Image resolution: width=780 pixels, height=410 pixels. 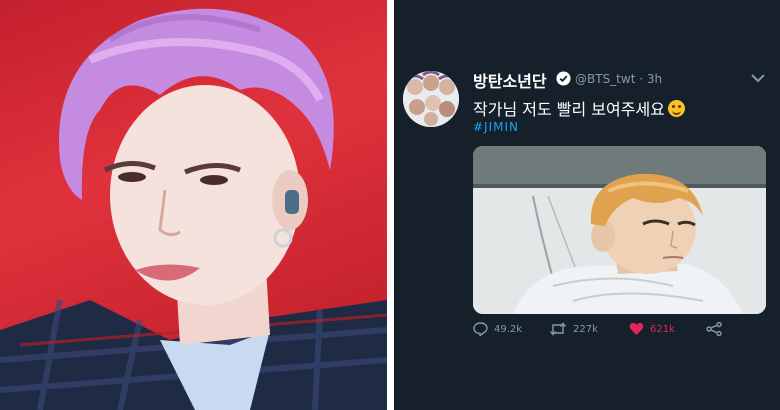 I want to click on tweet-text-body: 작가님 저도 빨리 보여주세요, so click(x=569, y=109).